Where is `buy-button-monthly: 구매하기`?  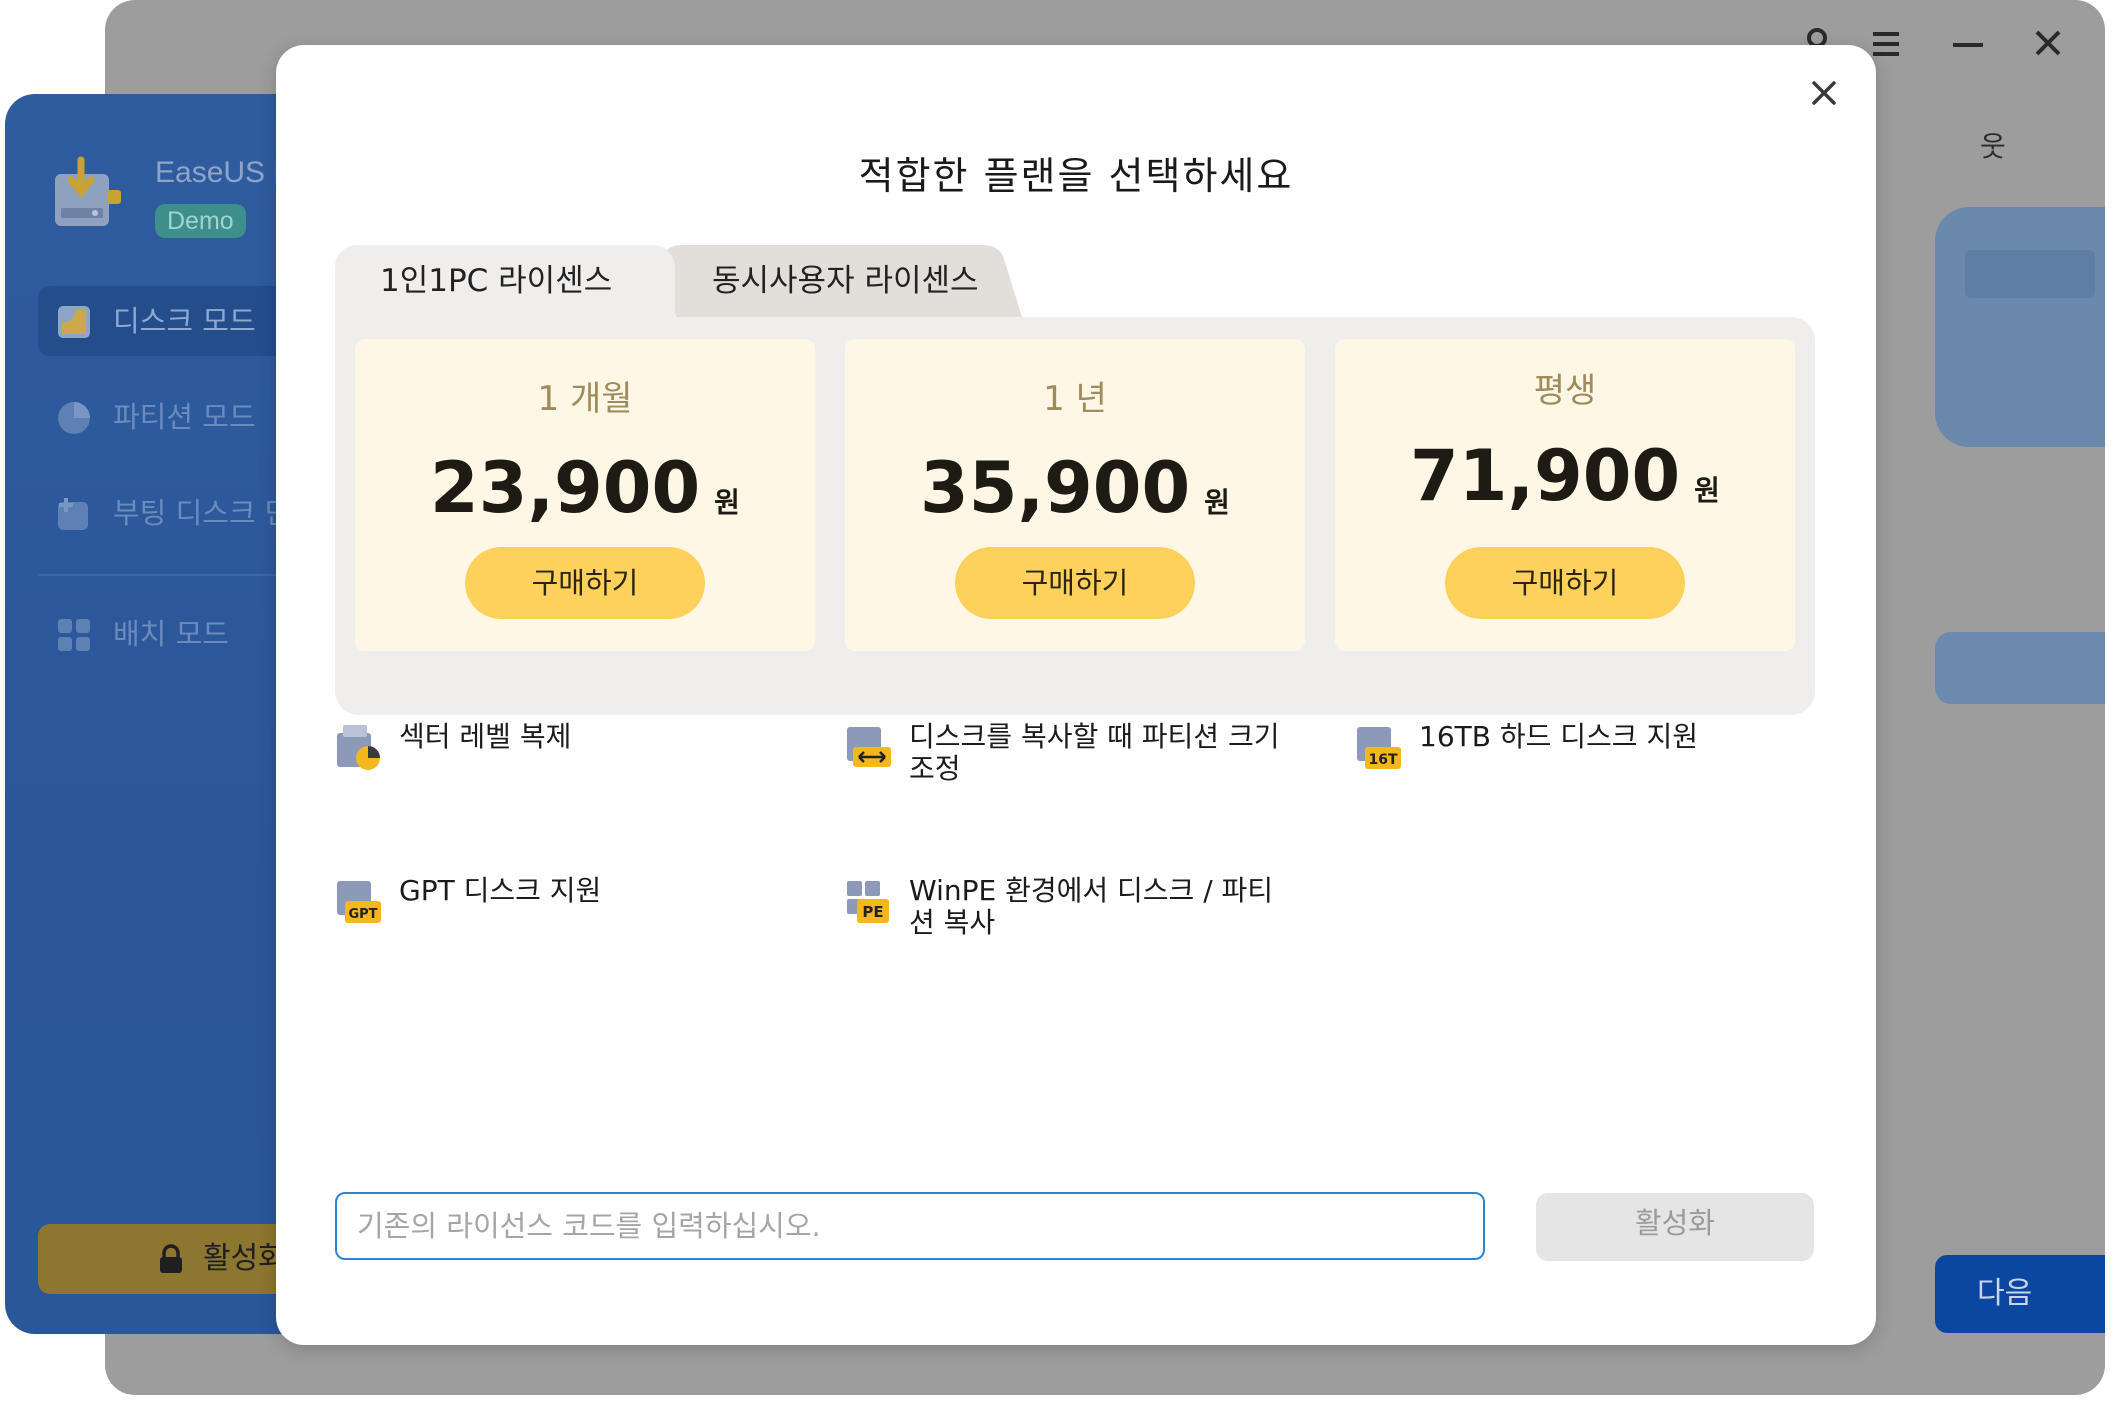
buy-button-monthly: 구매하기 is located at coordinates (585, 583).